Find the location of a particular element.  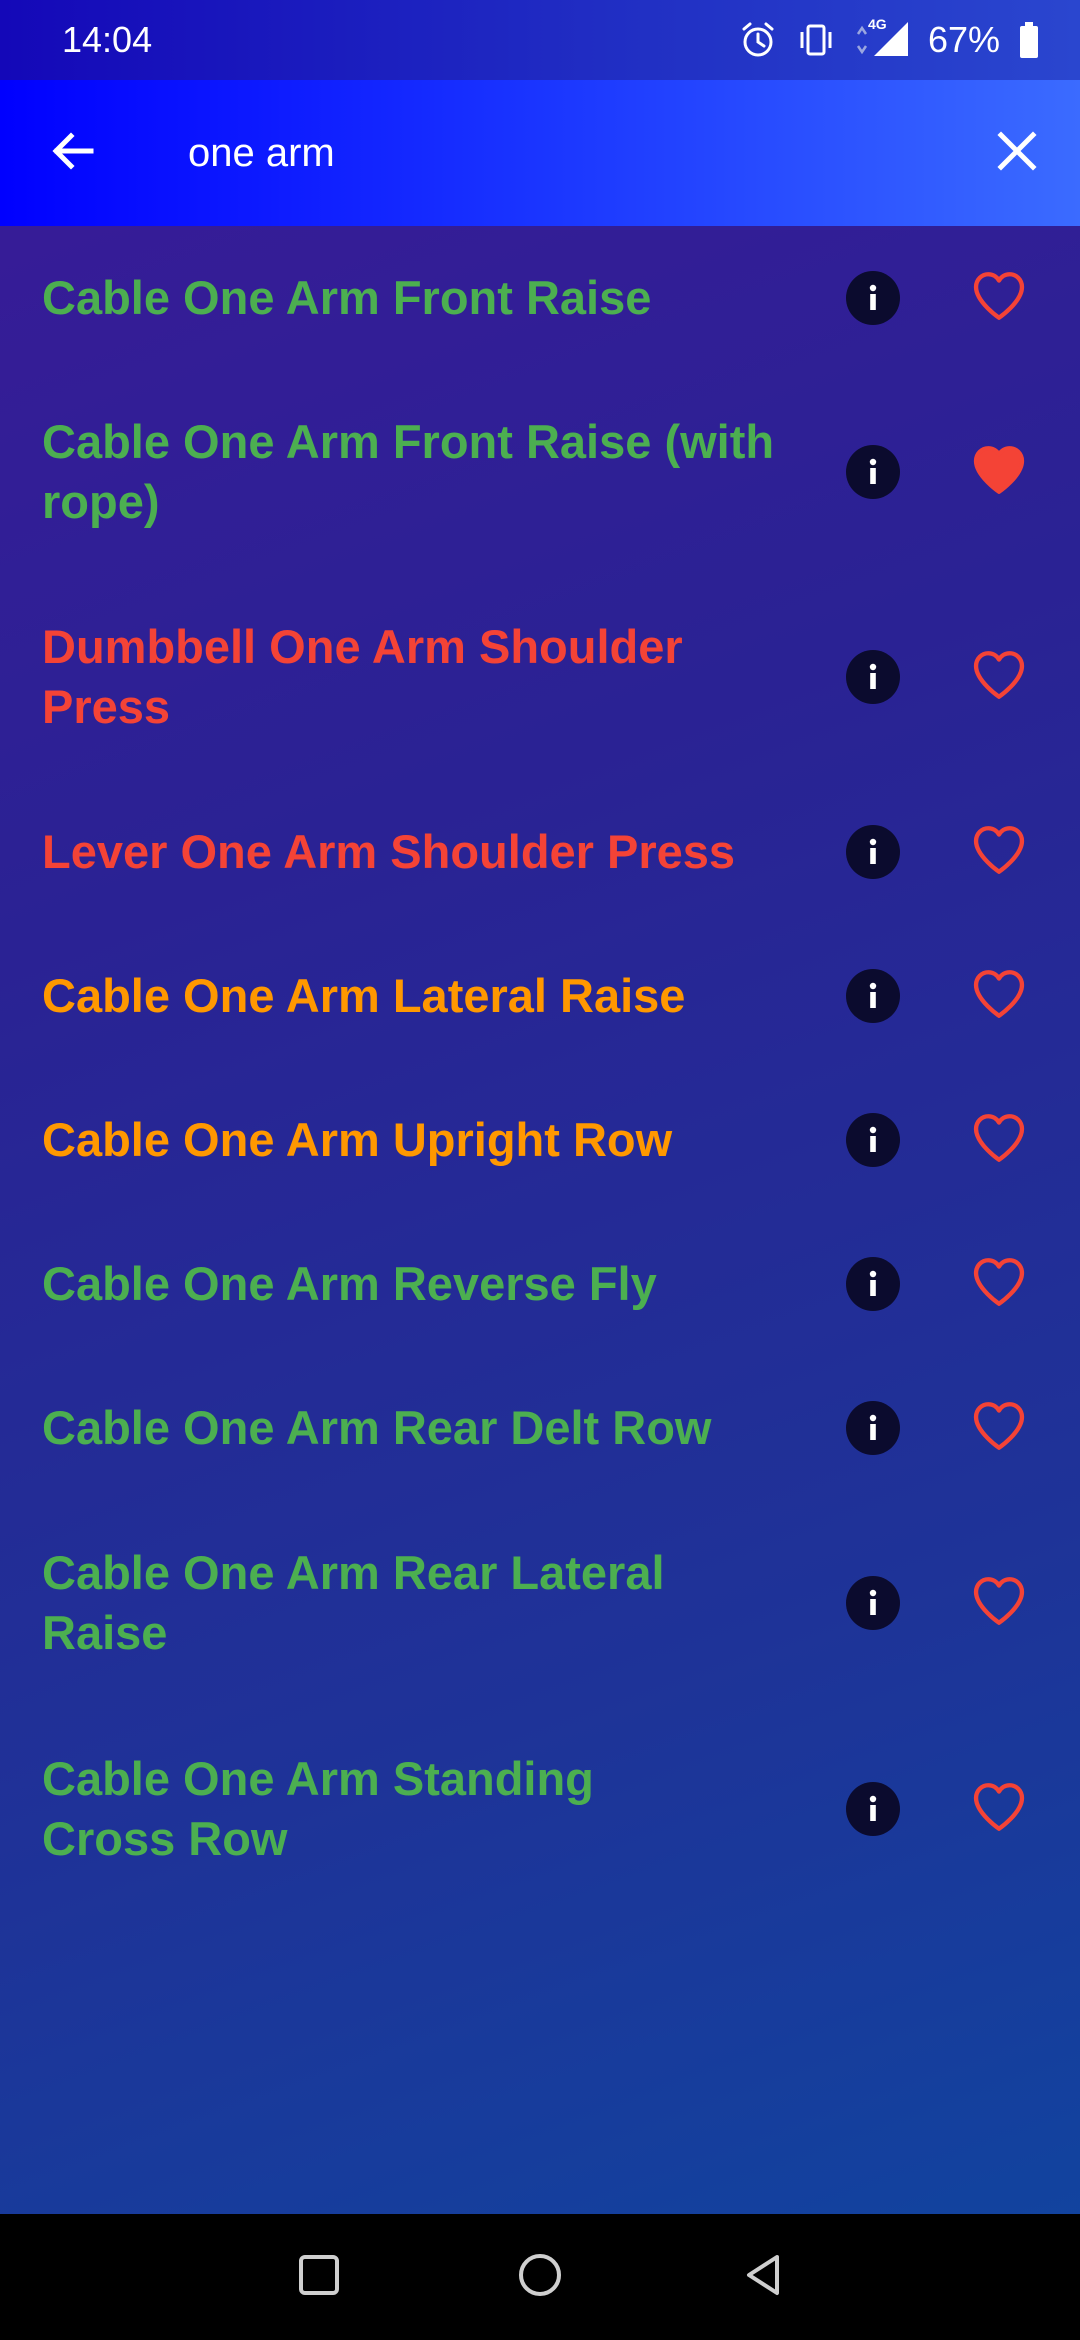

recents-button is located at coordinates (319, 2277).